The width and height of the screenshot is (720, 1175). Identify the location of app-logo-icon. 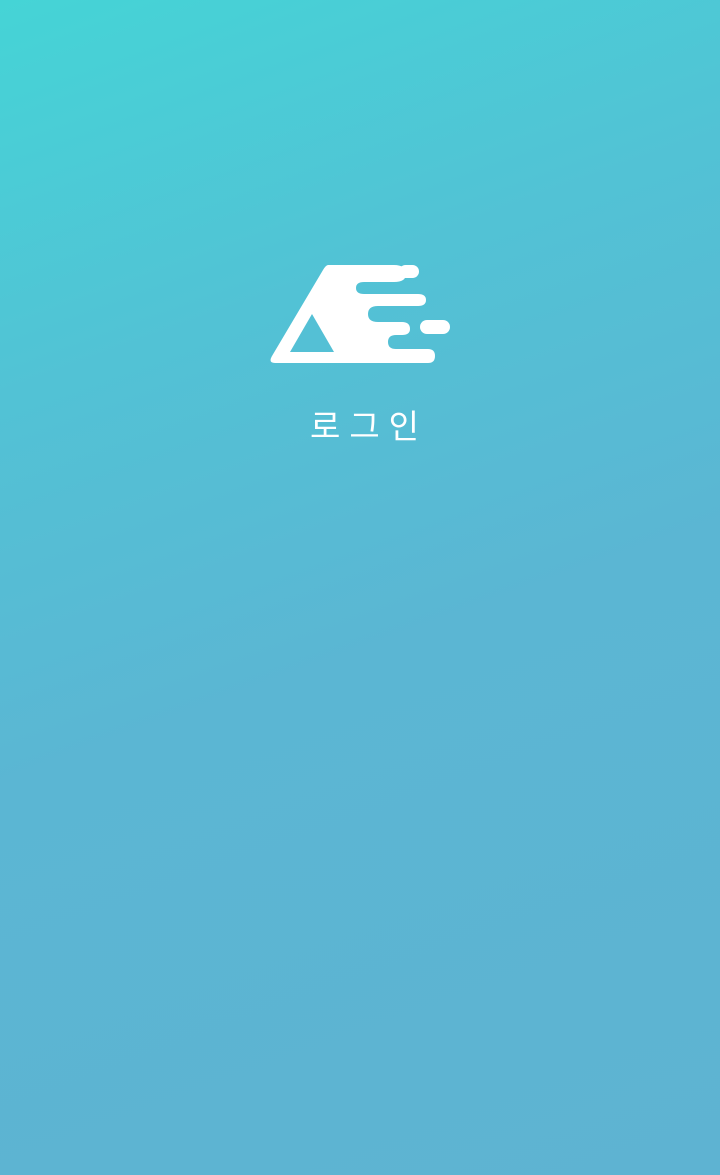
(360, 314).